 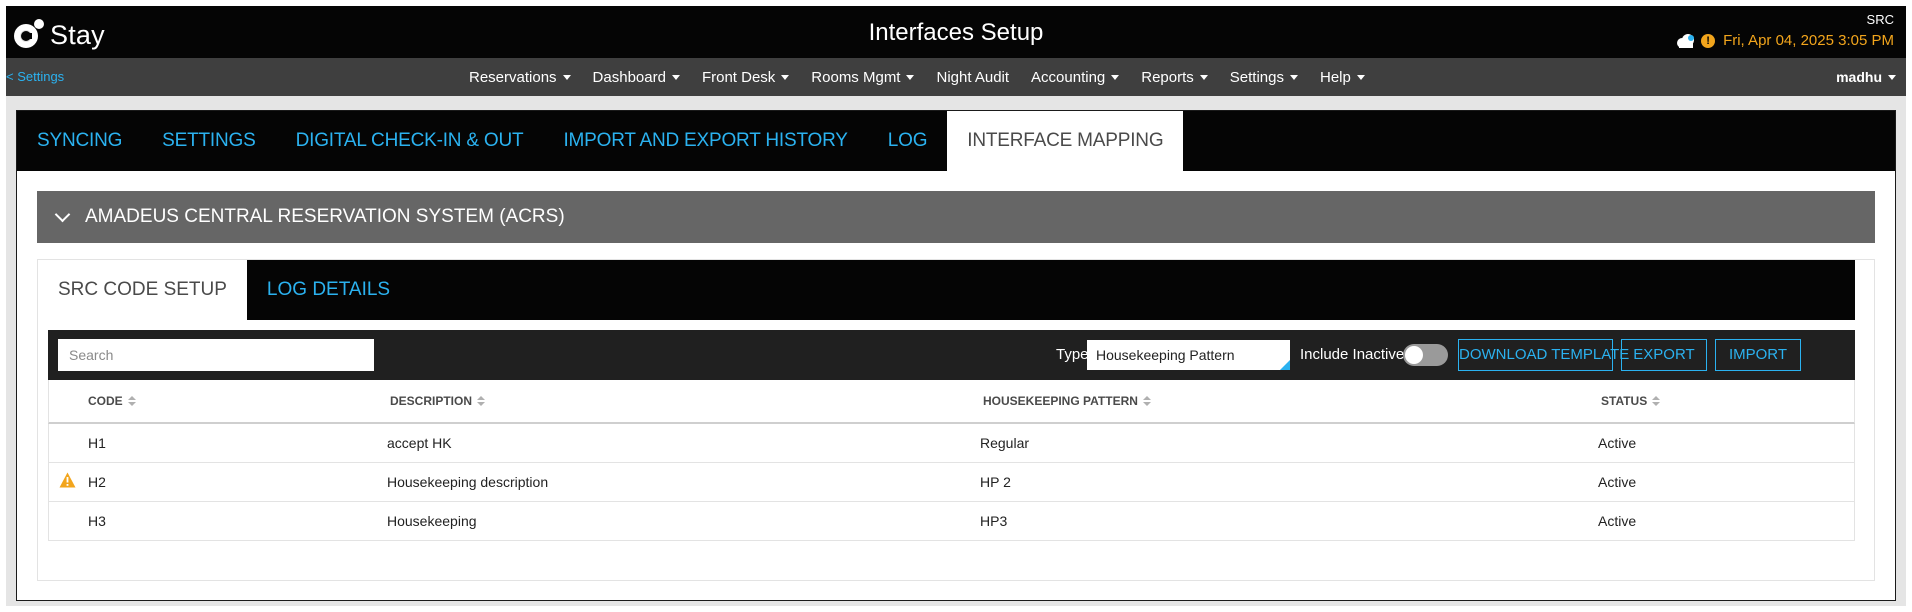 I want to click on current-datetime: Fri, Apr 04, 2025 3:05 PM, so click(x=1808, y=40).